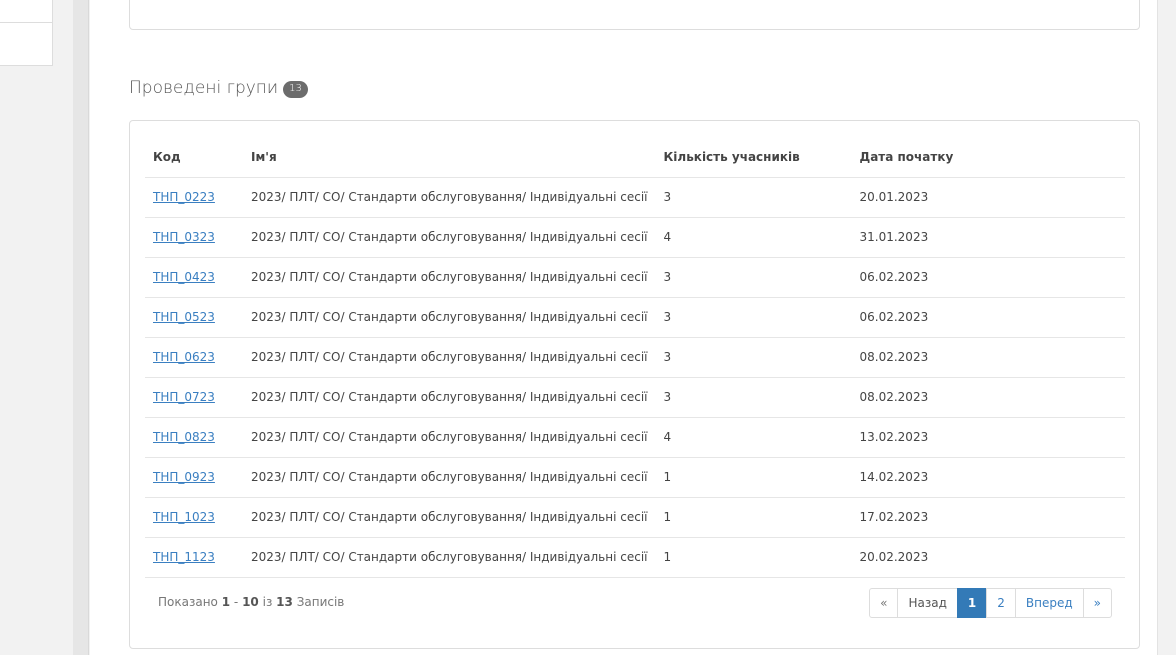 The height and width of the screenshot is (655, 1176). What do you see at coordinates (988, 557) in the screenshot?
I see `cell-date: 20.02.2023` at bounding box center [988, 557].